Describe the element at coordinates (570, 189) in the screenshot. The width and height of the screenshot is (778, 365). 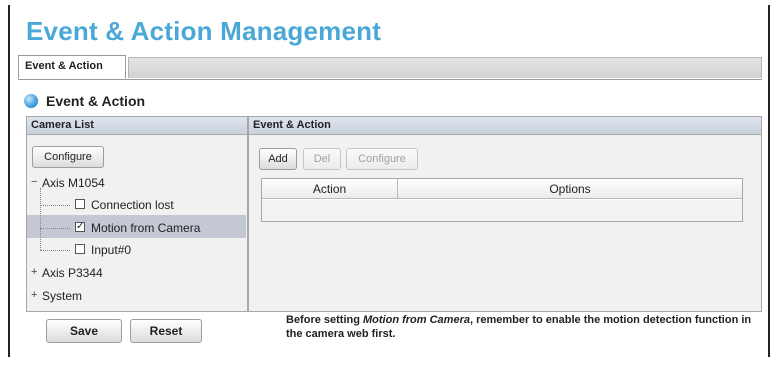
I see `column-header-options: Options` at that location.